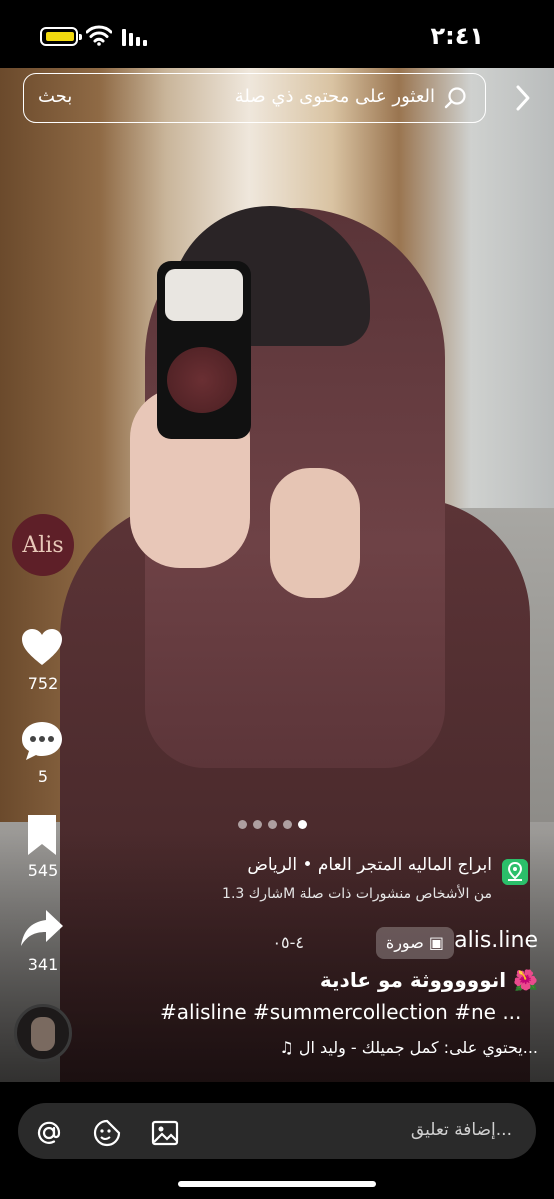 This screenshot has height=1199, width=554. I want to click on home-indicator, so click(277, 1184).